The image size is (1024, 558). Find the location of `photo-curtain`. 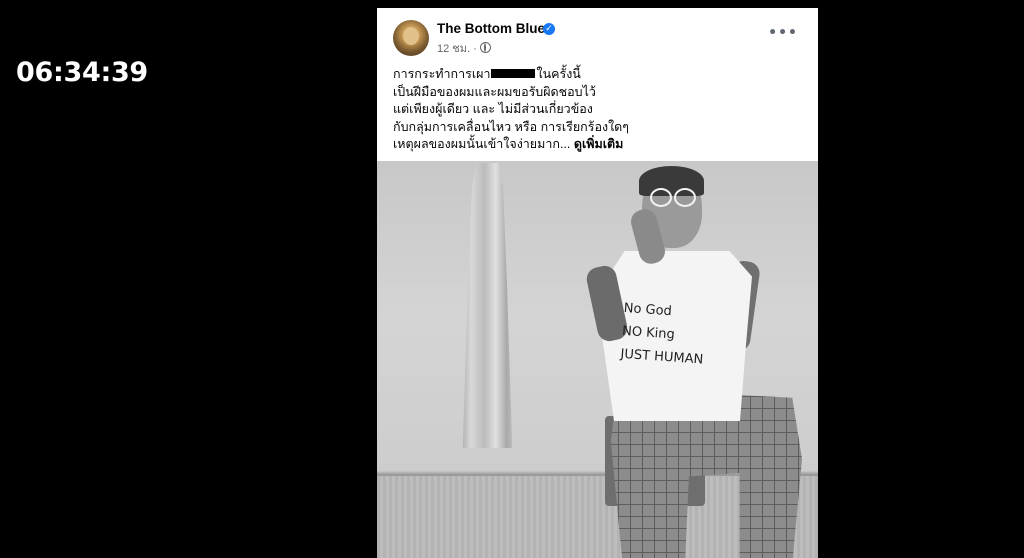

photo-curtain is located at coordinates (487, 305).